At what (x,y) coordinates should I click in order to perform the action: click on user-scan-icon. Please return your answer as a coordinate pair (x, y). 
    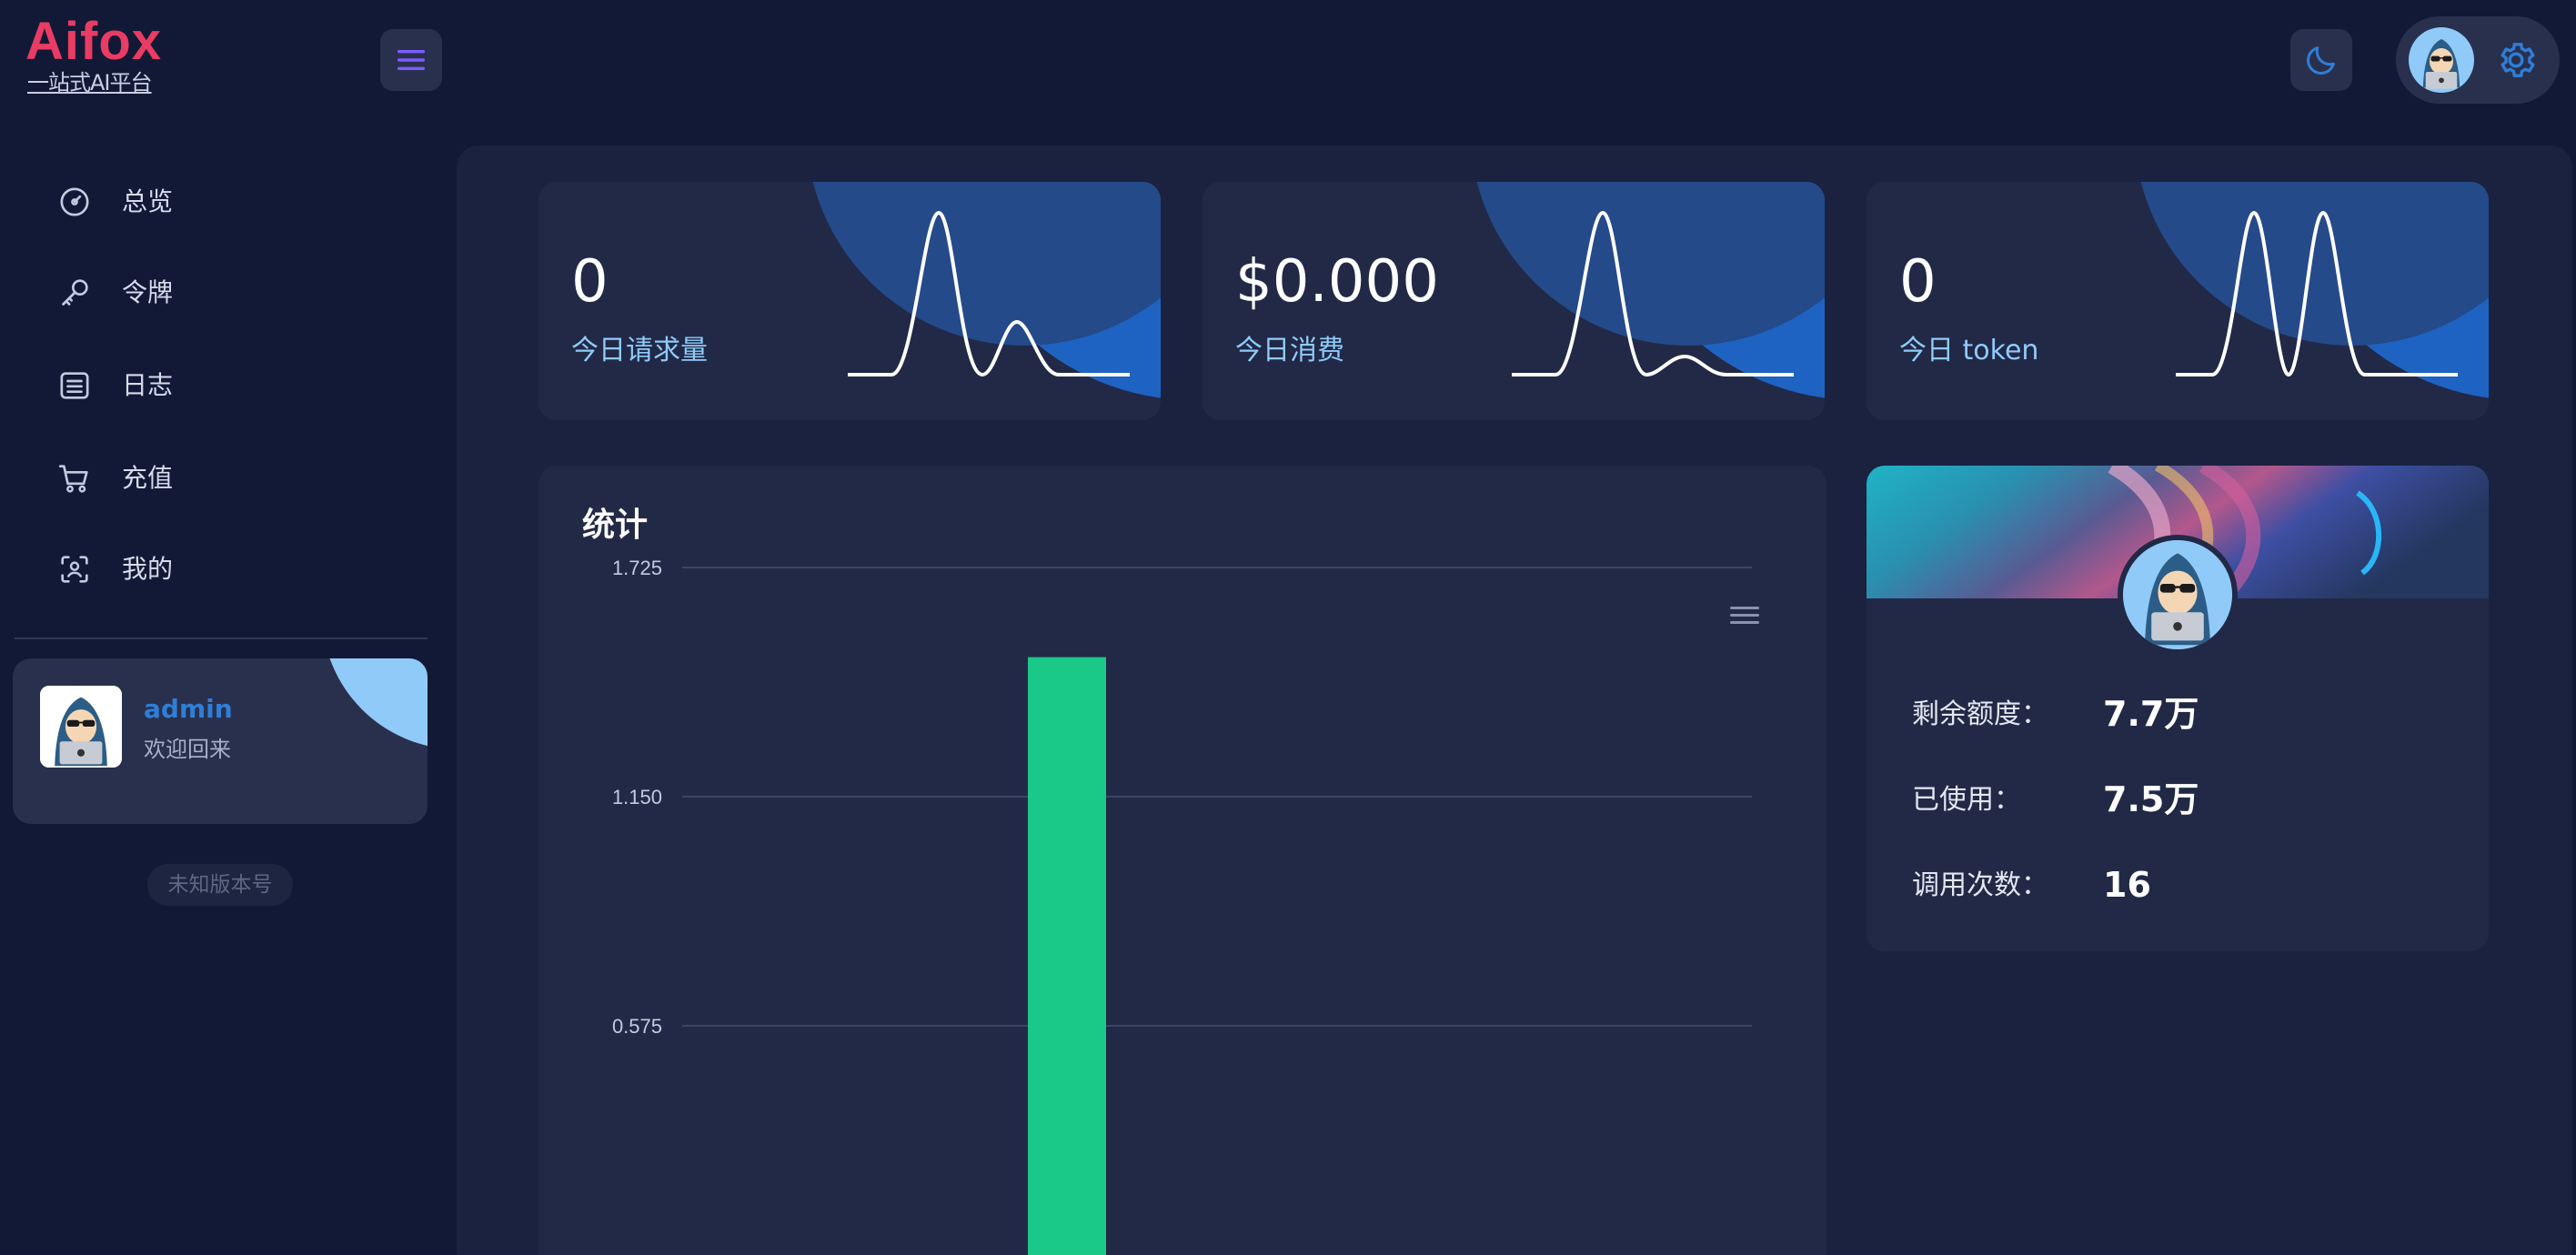
    Looking at the image, I should click on (74, 569).